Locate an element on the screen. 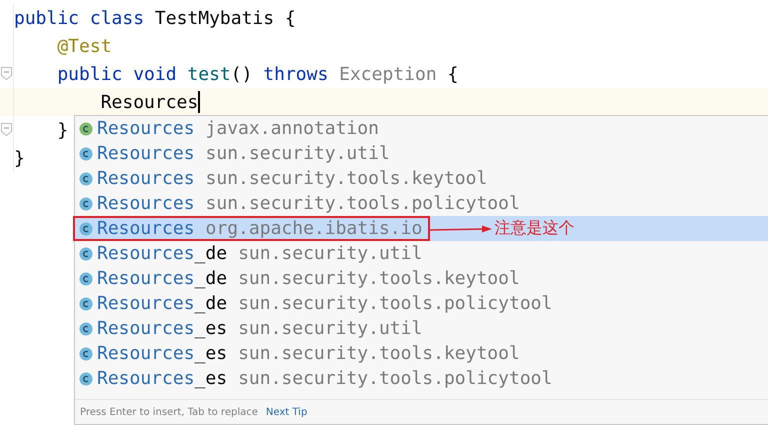 Image resolution: width=768 pixels, height=425 pixels. code-token: Resources is located at coordinates (149, 102).